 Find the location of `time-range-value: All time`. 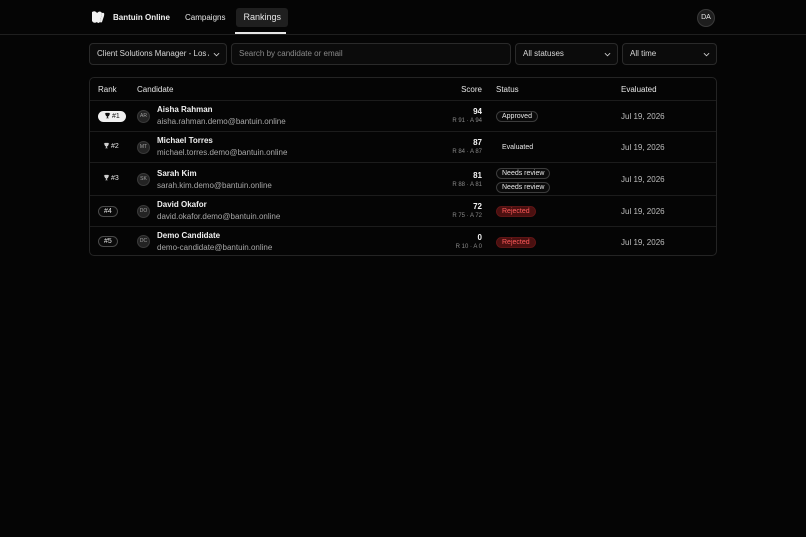

time-range-value: All time is located at coordinates (643, 53).